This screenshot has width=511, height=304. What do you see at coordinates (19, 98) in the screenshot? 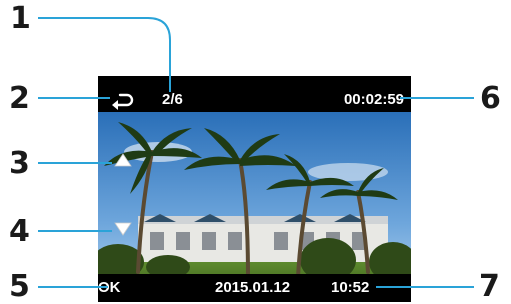
I see `callout-number-2: 2` at bounding box center [19, 98].